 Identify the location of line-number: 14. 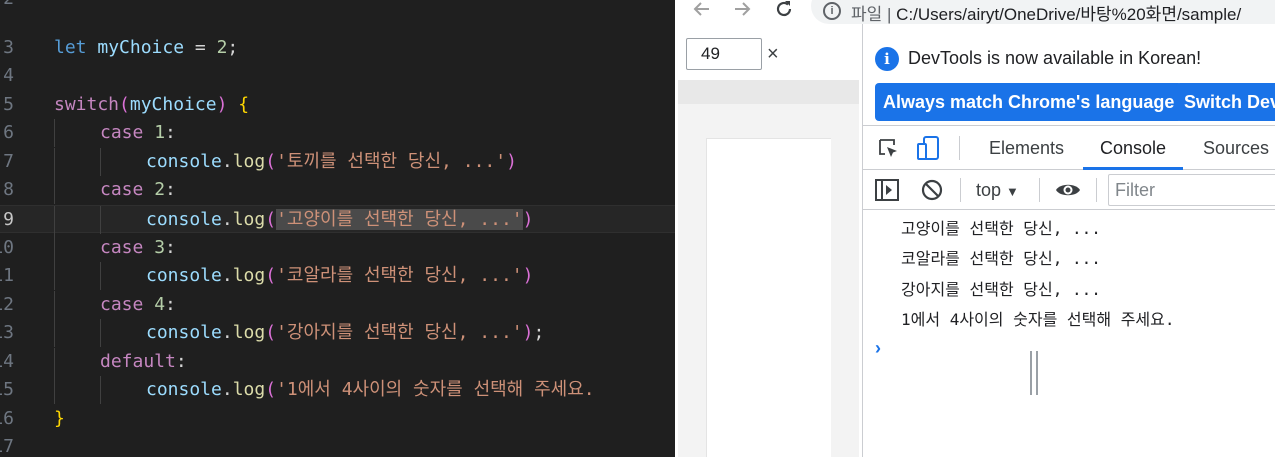
(7, 361).